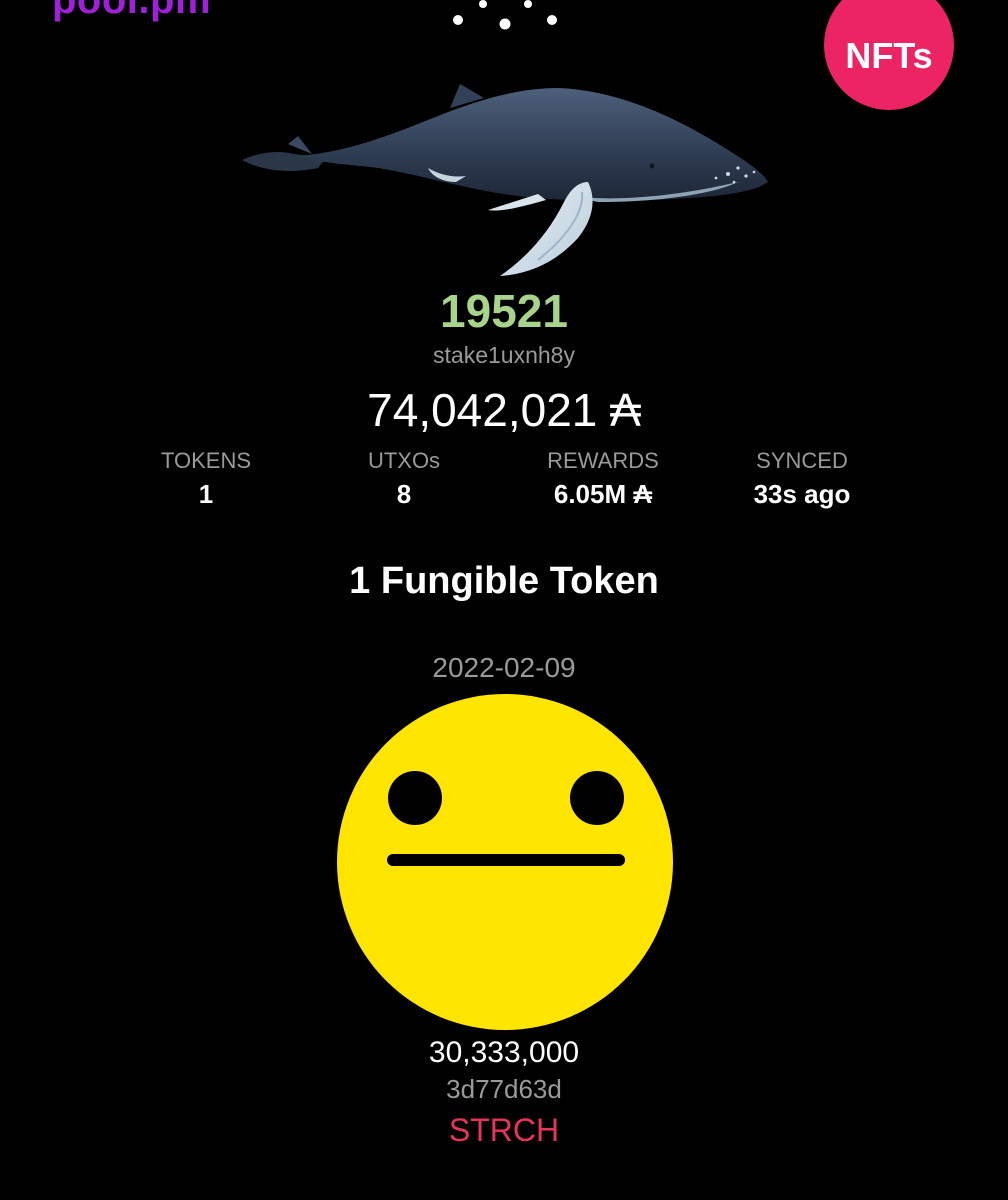 This screenshot has width=1008, height=1200. I want to click on pool-pm-logo: pool.pm, so click(131, 10).